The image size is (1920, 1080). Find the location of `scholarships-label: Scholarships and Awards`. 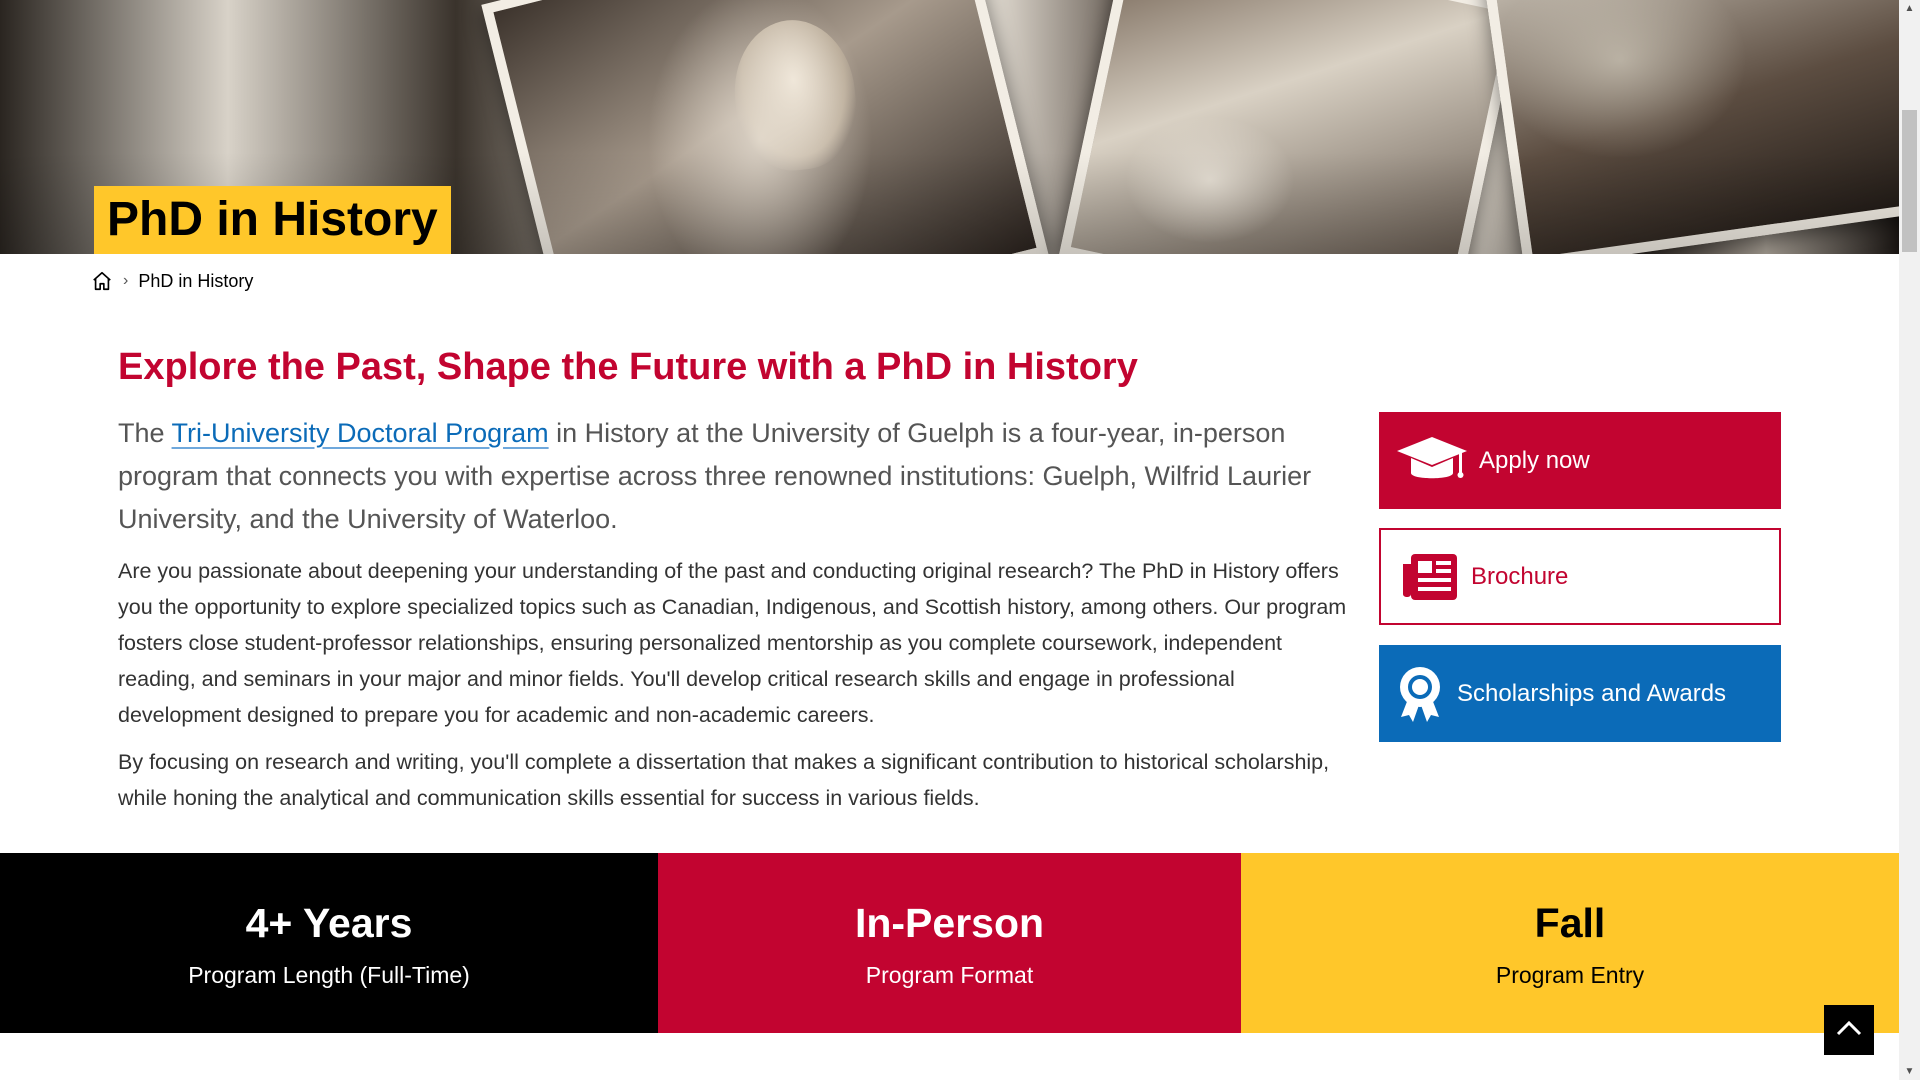

scholarships-label: Scholarships and Awards is located at coordinates (1592, 693).